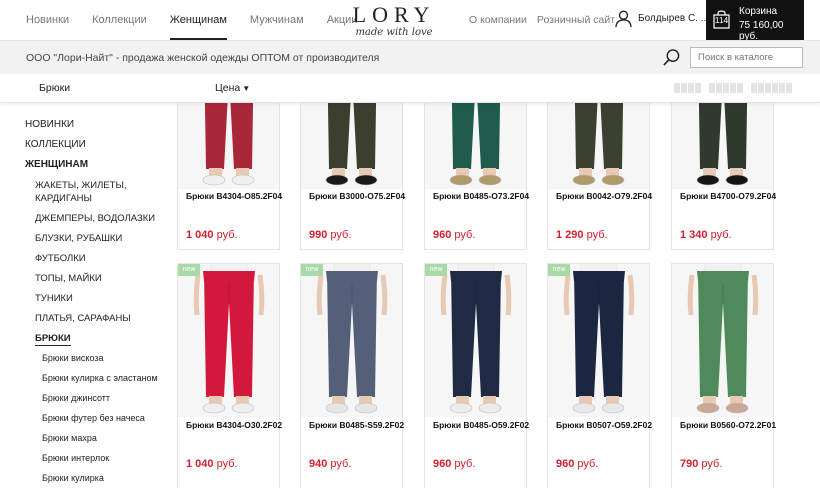 The image size is (820, 488). Describe the element at coordinates (481, 196) in the screenshot. I see `product-name: Брюки В0485-О73.2F04` at that location.